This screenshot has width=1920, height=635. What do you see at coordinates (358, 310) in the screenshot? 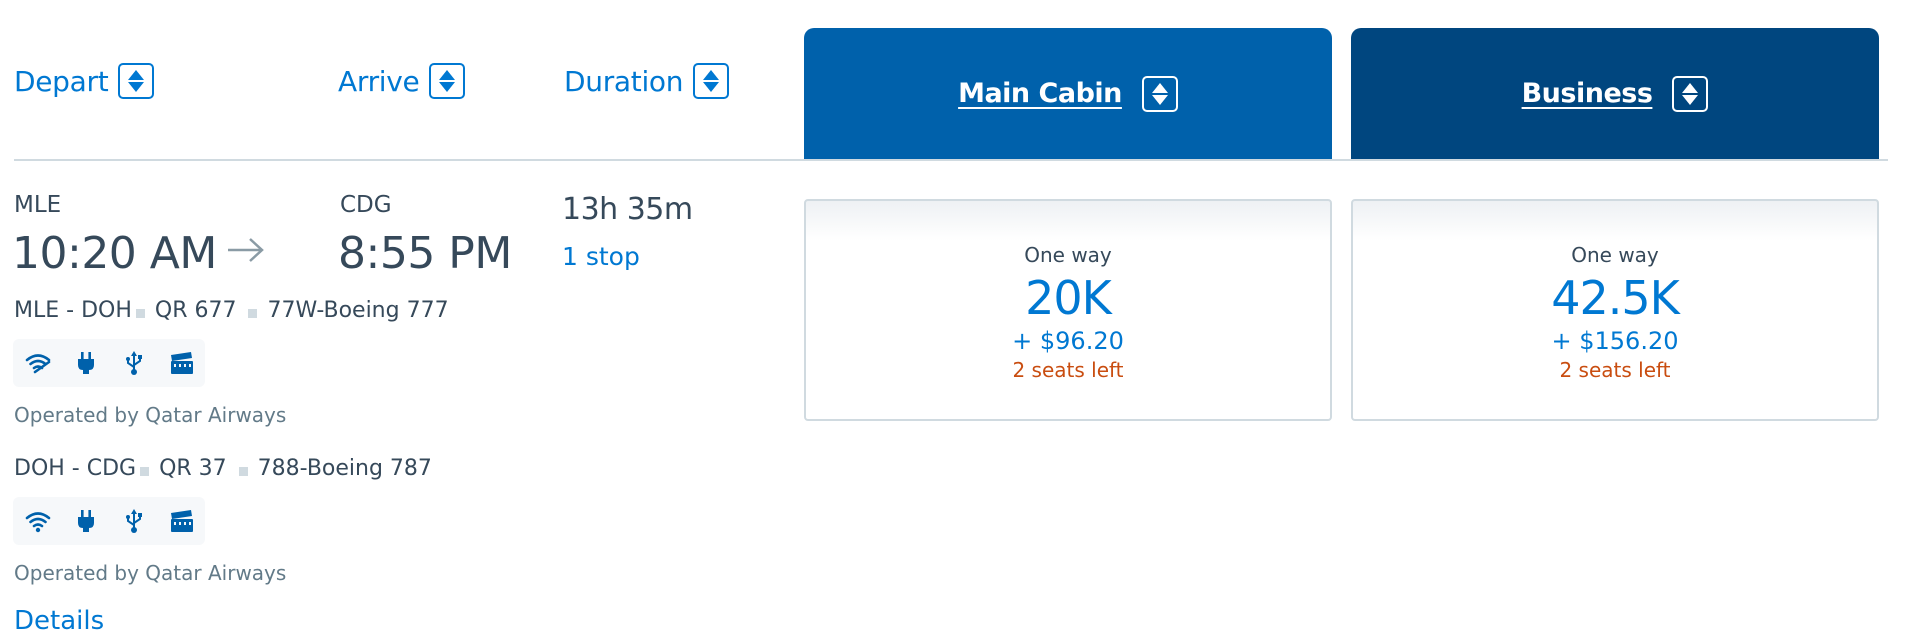
I see `segment-aircraft: 77W-Boeing 777` at bounding box center [358, 310].